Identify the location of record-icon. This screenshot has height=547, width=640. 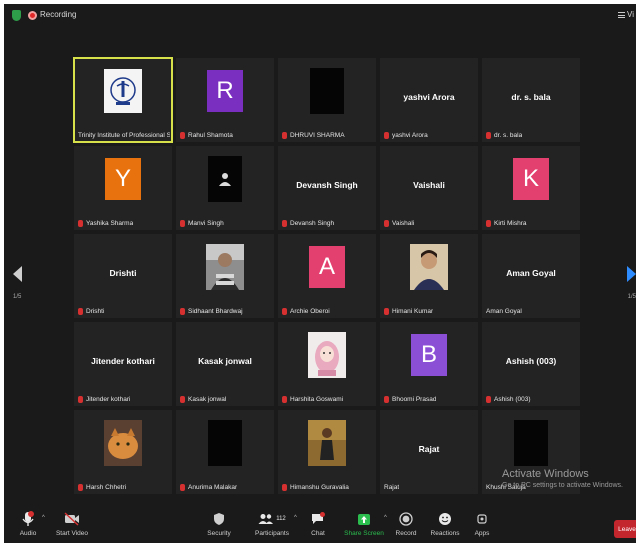
(406, 519).